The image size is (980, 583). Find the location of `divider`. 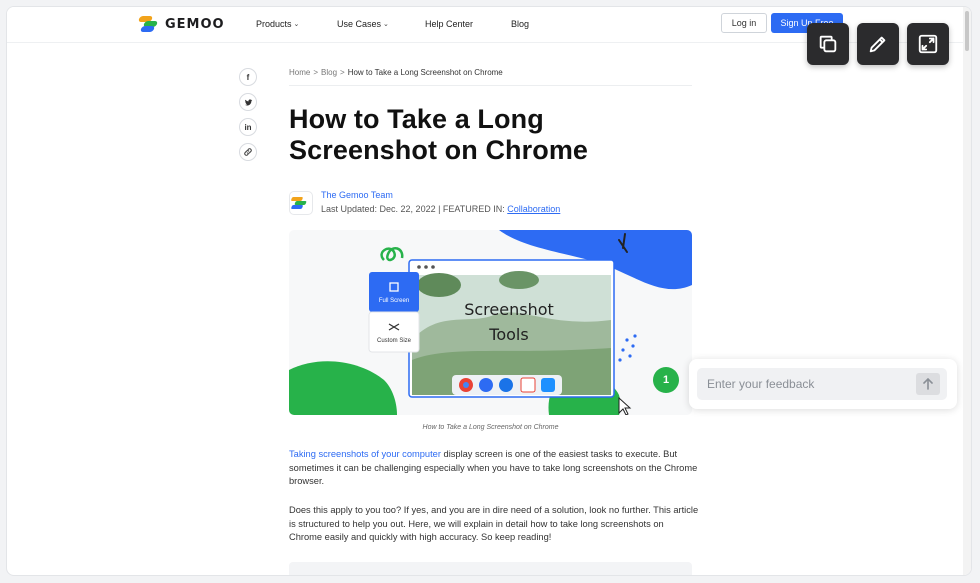

divider is located at coordinates (490, 85).